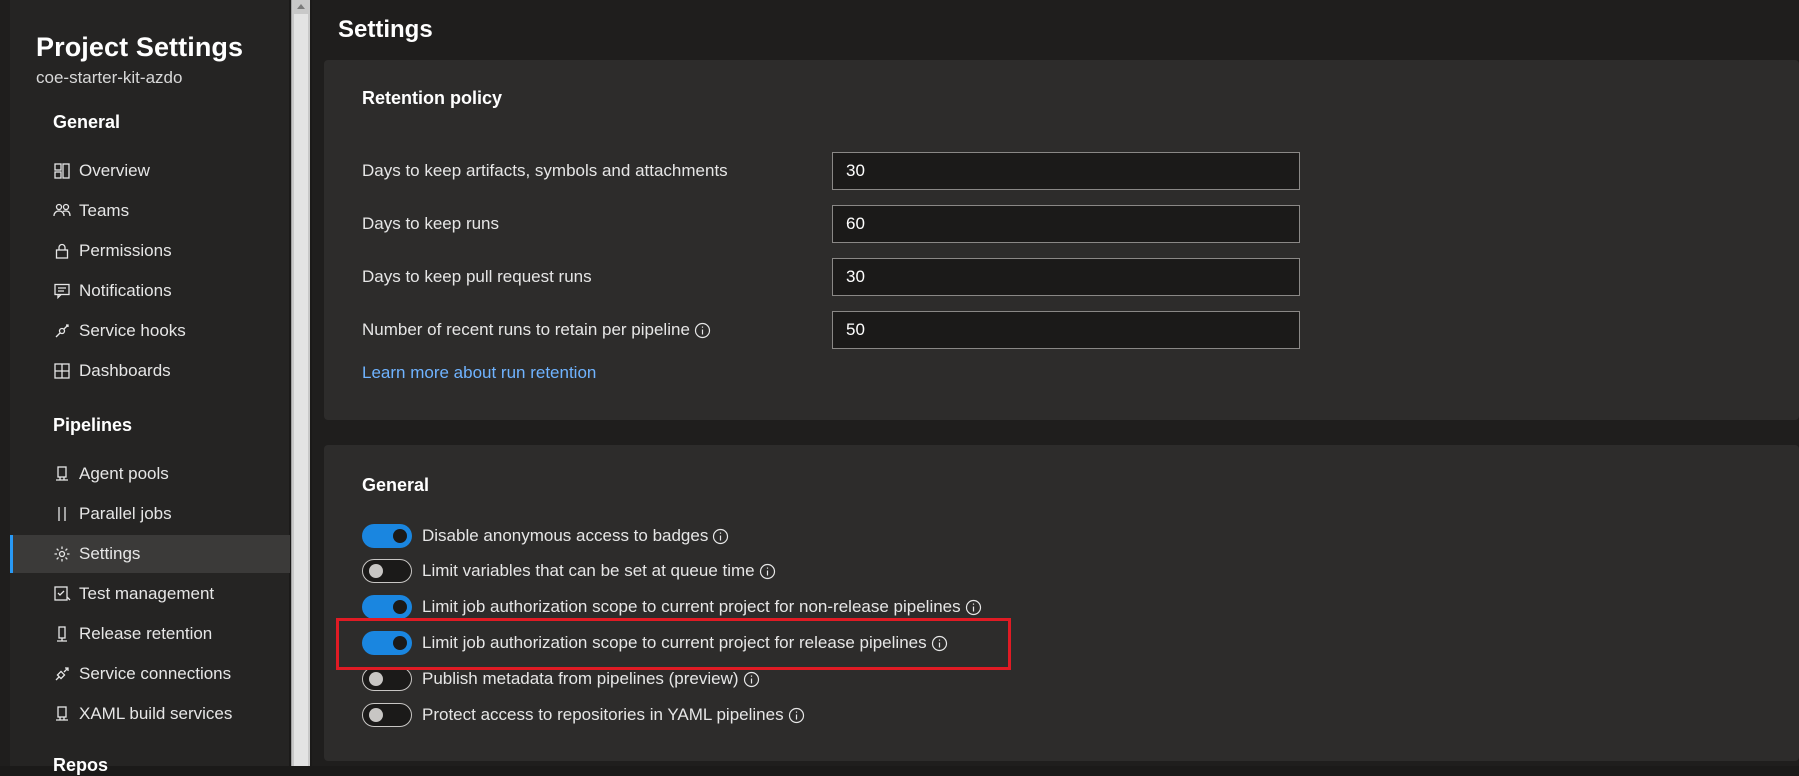 The height and width of the screenshot is (776, 1799). What do you see at coordinates (385, 29) in the screenshot?
I see `page-title: Settings` at bounding box center [385, 29].